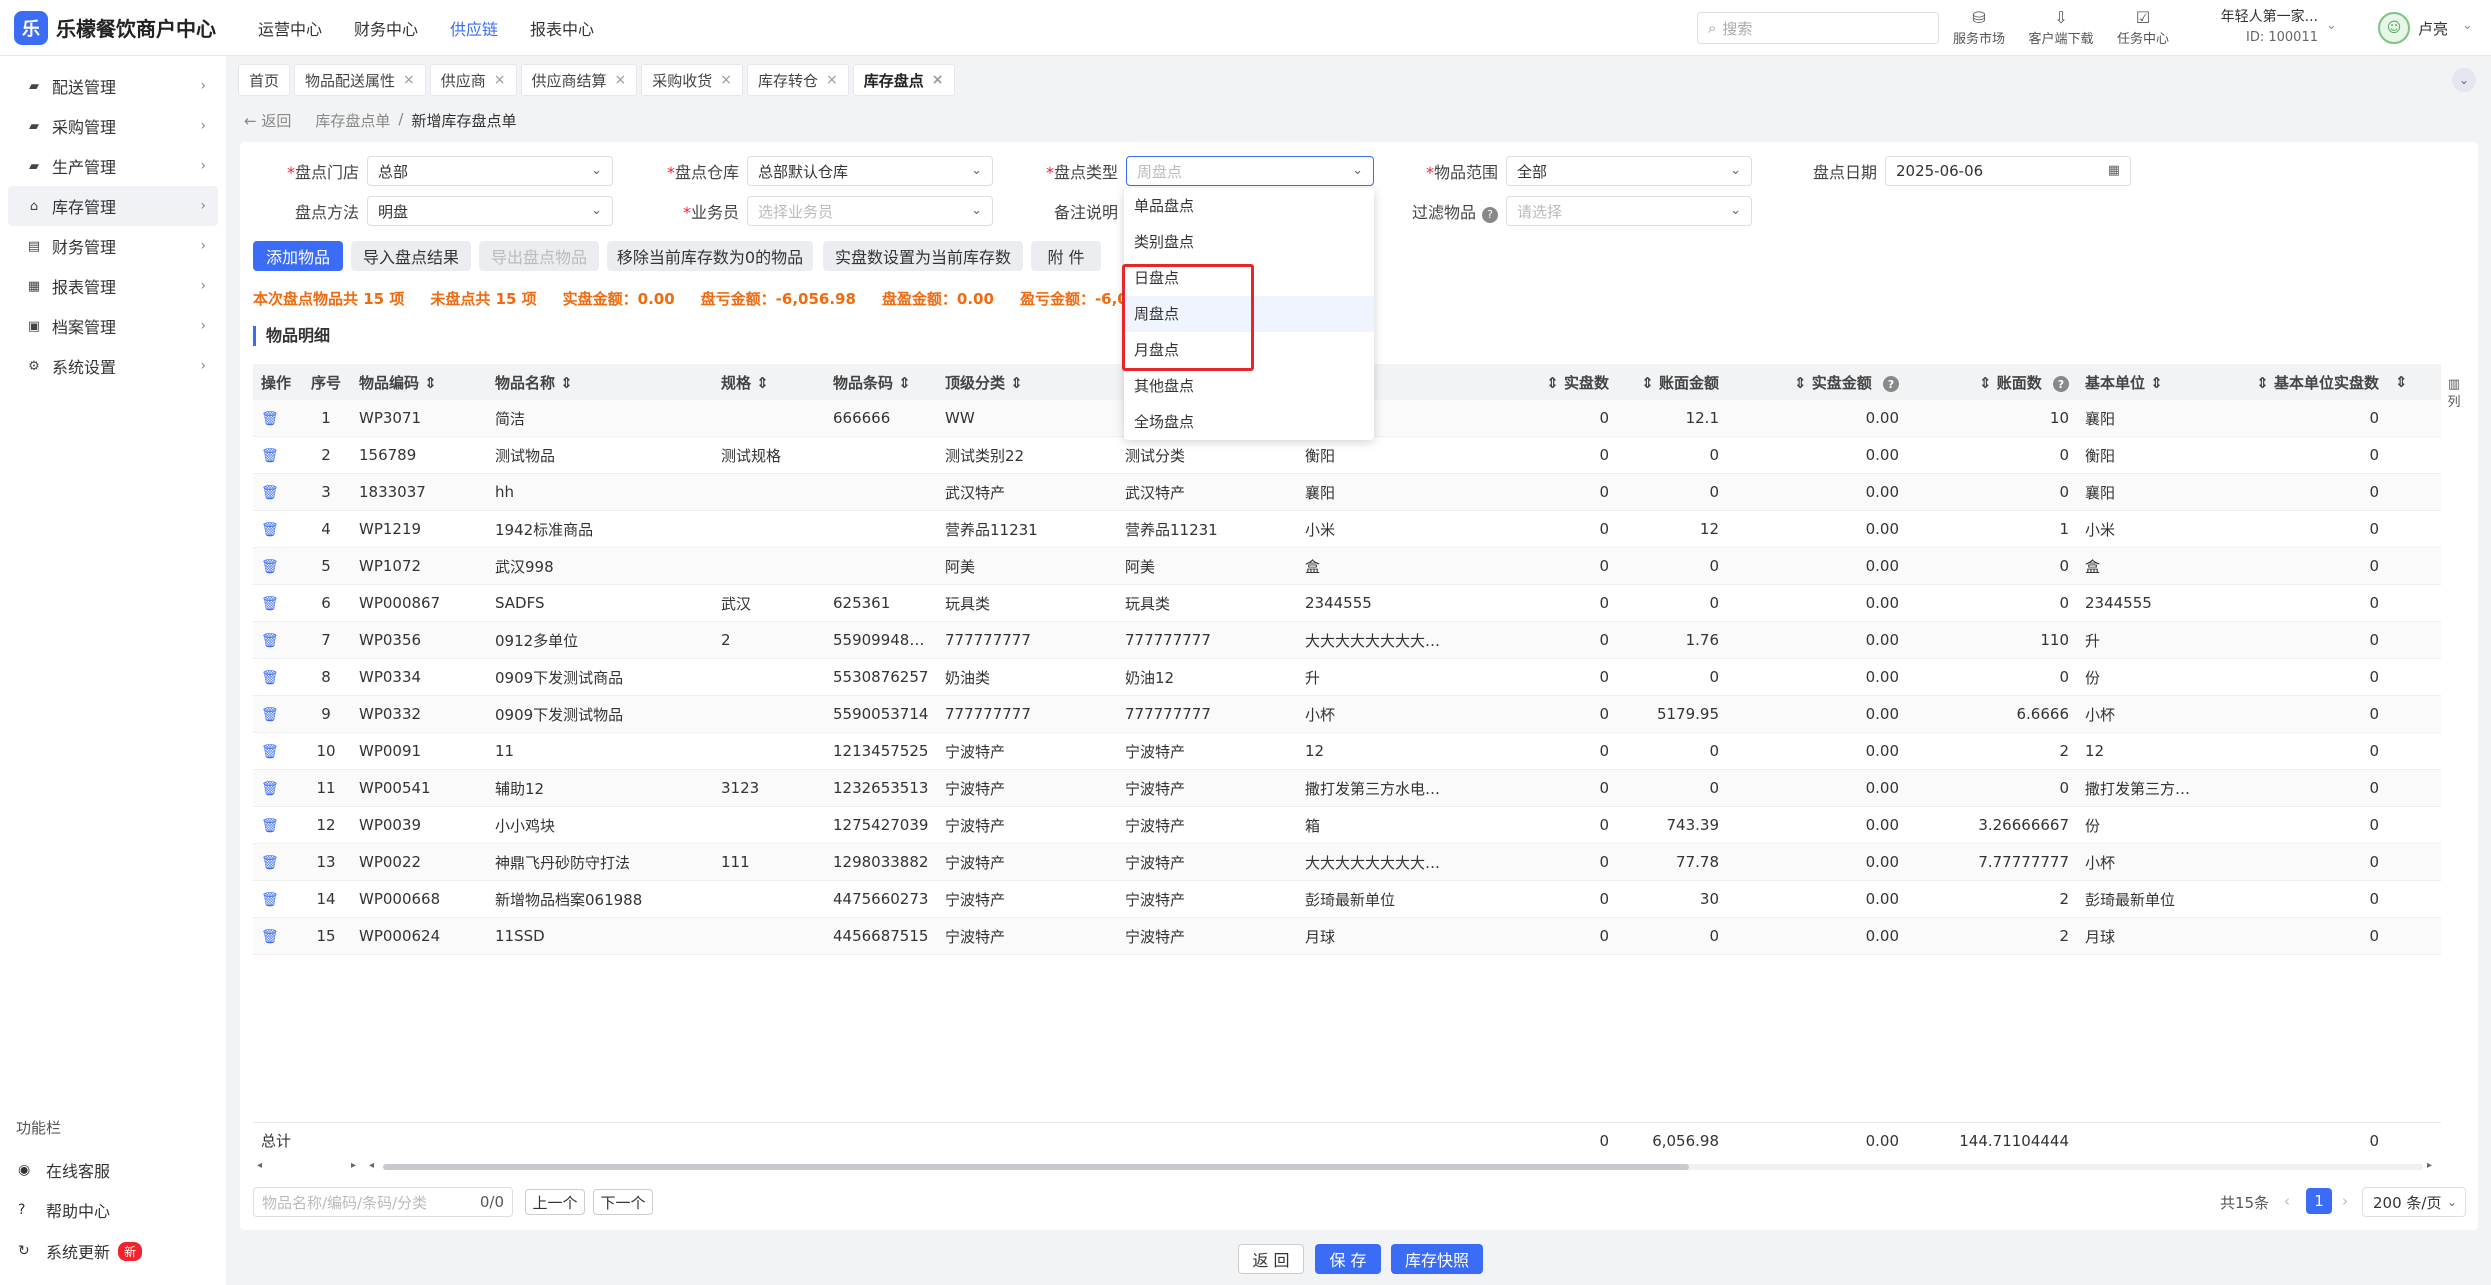 This screenshot has width=2491, height=1285. I want to click on sidebar-item-inventory: ⌂ 库存管理 ›, so click(113, 206).